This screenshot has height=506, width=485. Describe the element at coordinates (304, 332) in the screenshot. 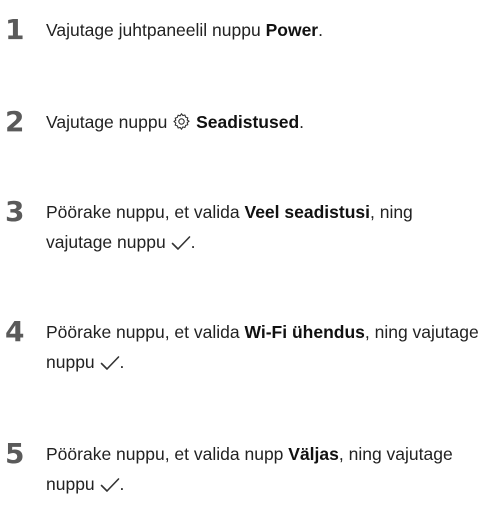

I see `wifi-connection-label: Wi-Fi ühendus` at that location.